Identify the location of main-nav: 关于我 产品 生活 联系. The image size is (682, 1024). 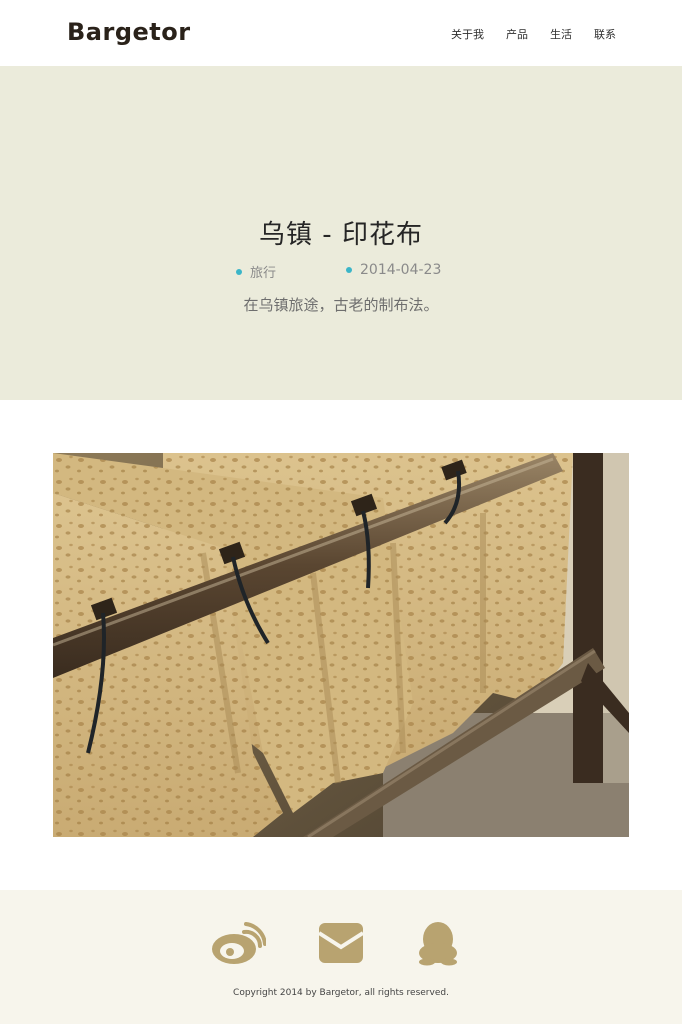
(533, 34).